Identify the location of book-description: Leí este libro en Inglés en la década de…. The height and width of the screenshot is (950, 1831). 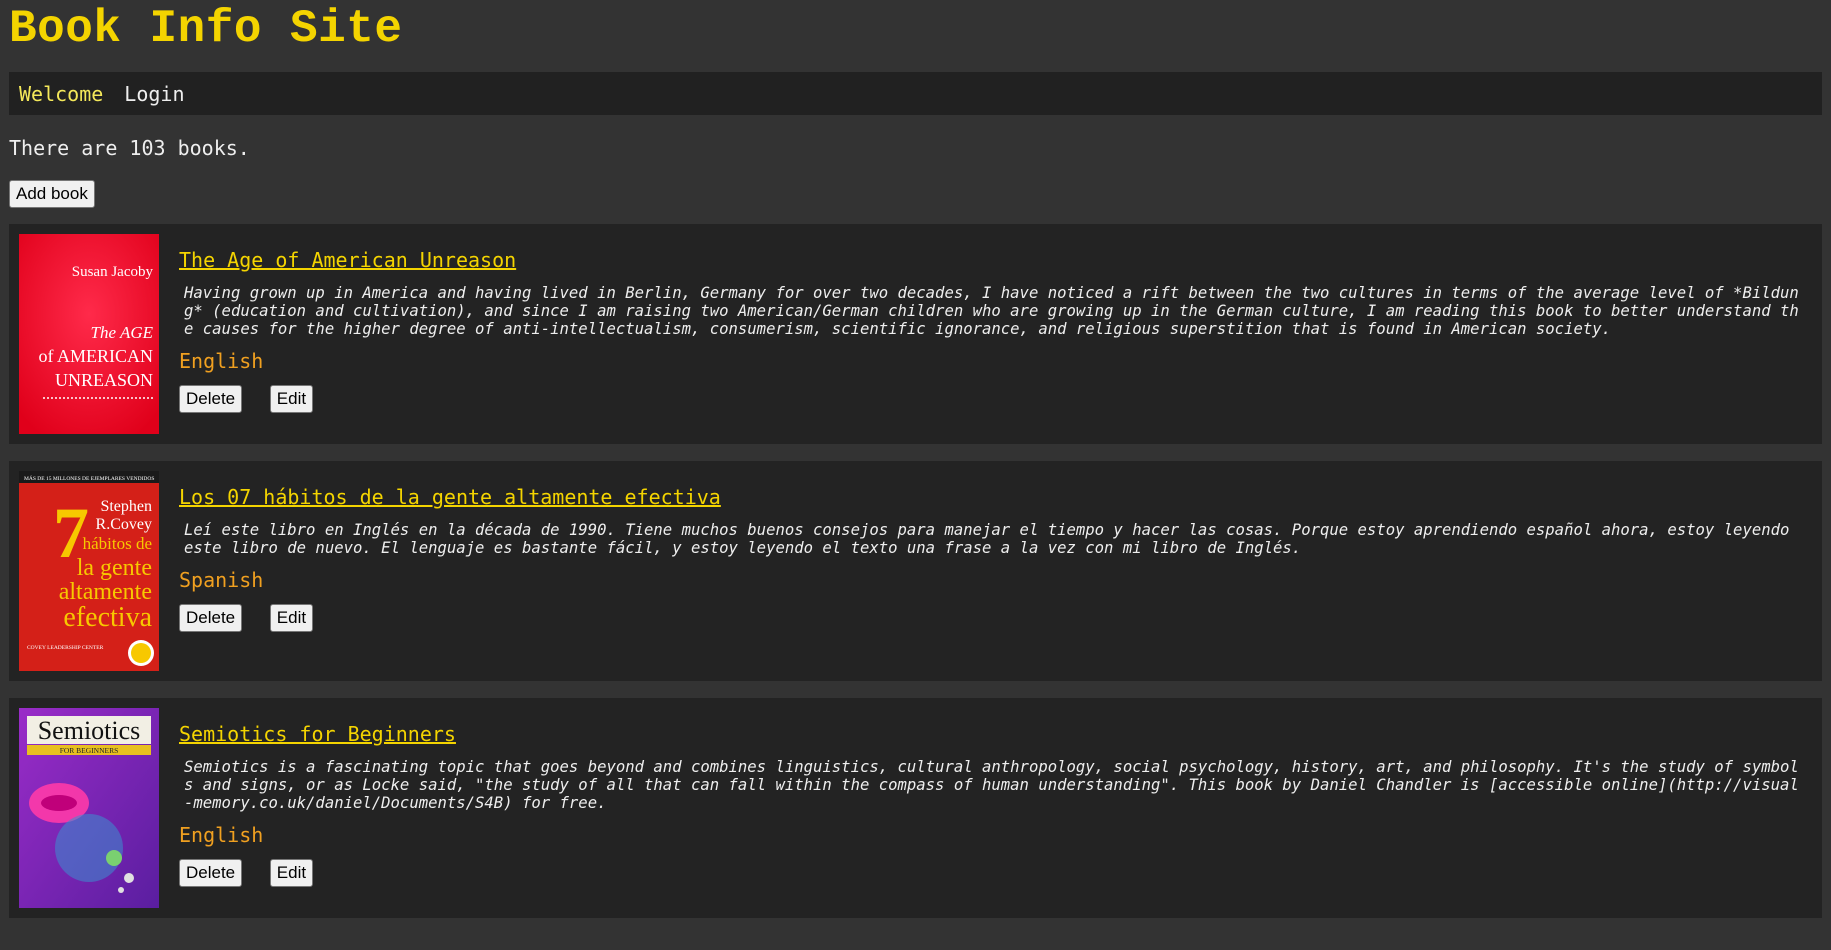
(987, 539).